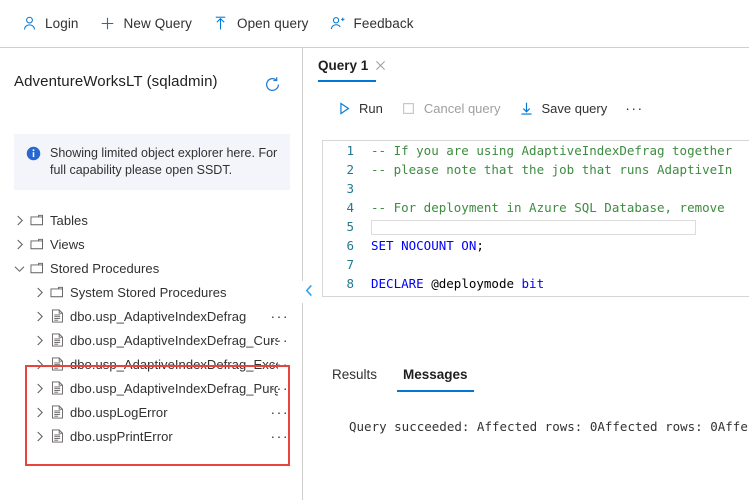  I want to click on results-tab-label: Messages, so click(435, 374).